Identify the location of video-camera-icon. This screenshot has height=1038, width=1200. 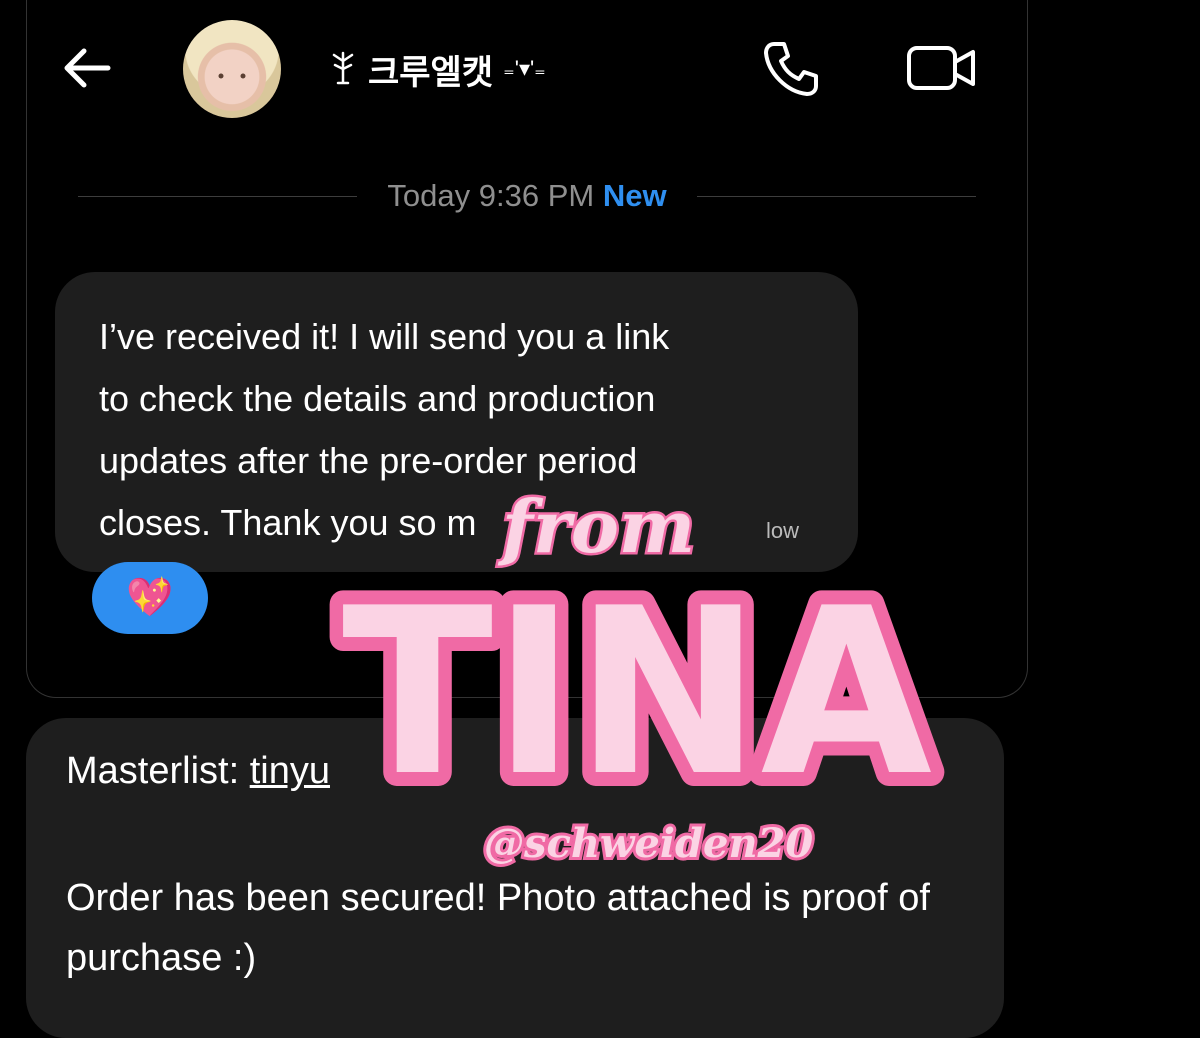
(941, 68).